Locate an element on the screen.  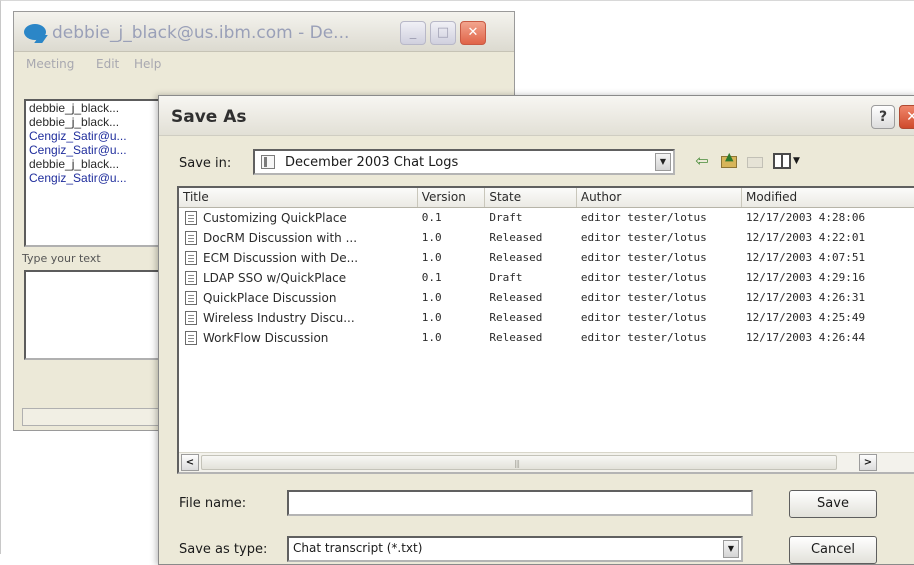
maximize-button: □ is located at coordinates (443, 33).